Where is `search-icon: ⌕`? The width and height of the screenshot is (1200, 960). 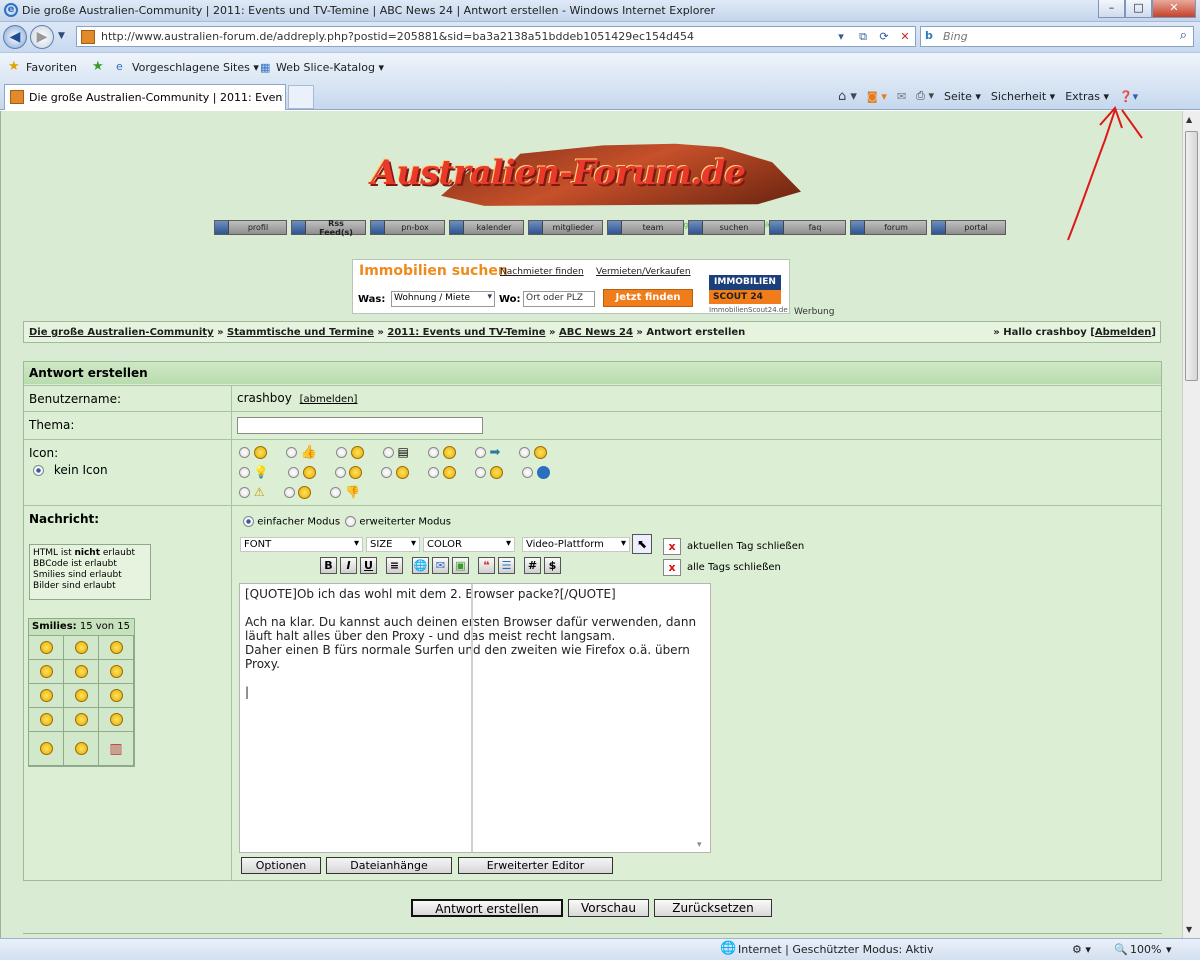
search-icon: ⌕ is located at coordinates (1183, 35).